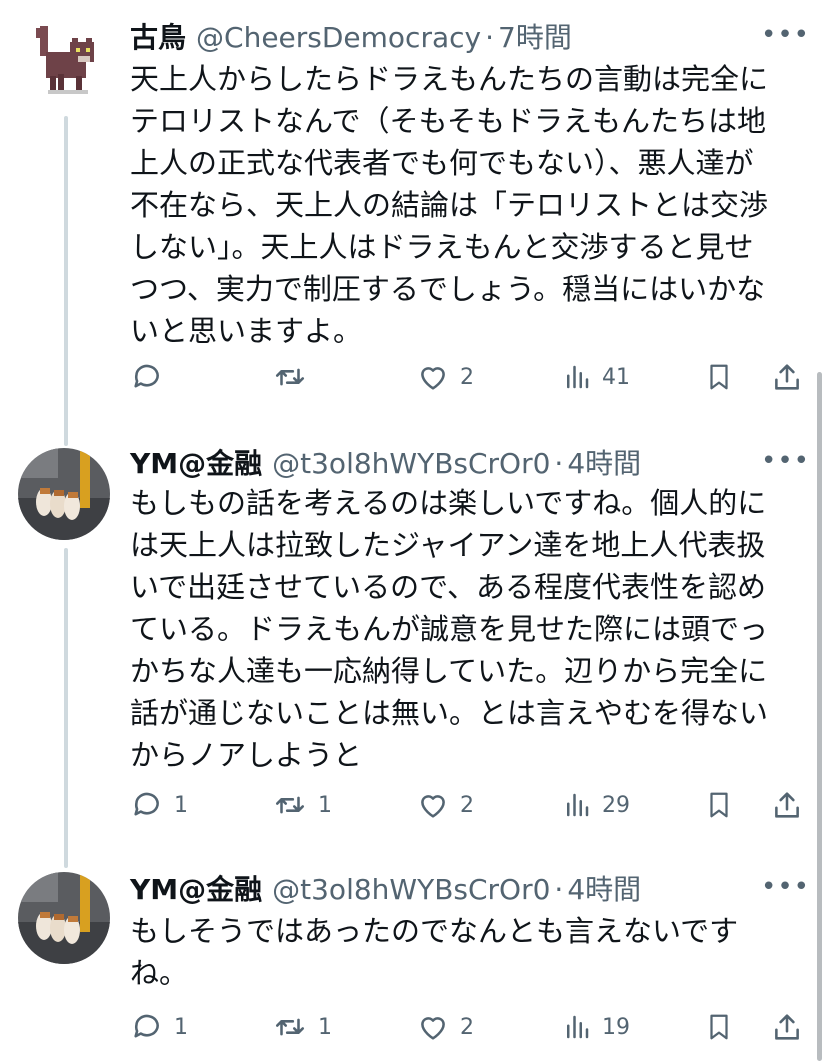 The image size is (828, 1061). Describe the element at coordinates (535, 36) in the screenshot. I see `timestamp: 7時間` at that location.